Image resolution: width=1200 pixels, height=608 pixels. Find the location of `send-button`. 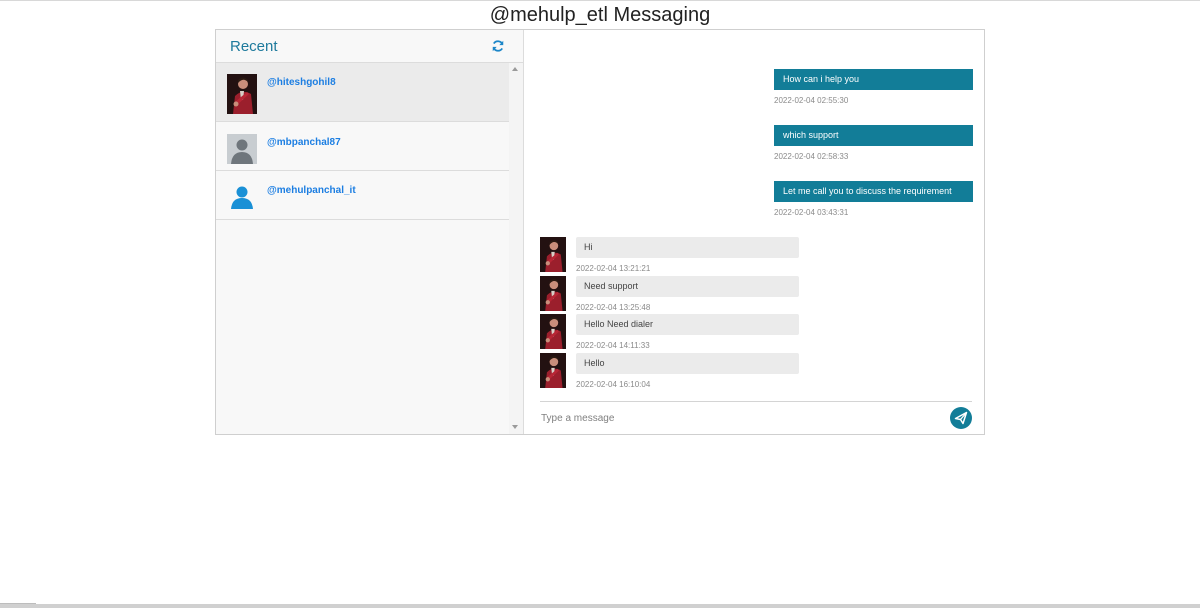

send-button is located at coordinates (961, 418).